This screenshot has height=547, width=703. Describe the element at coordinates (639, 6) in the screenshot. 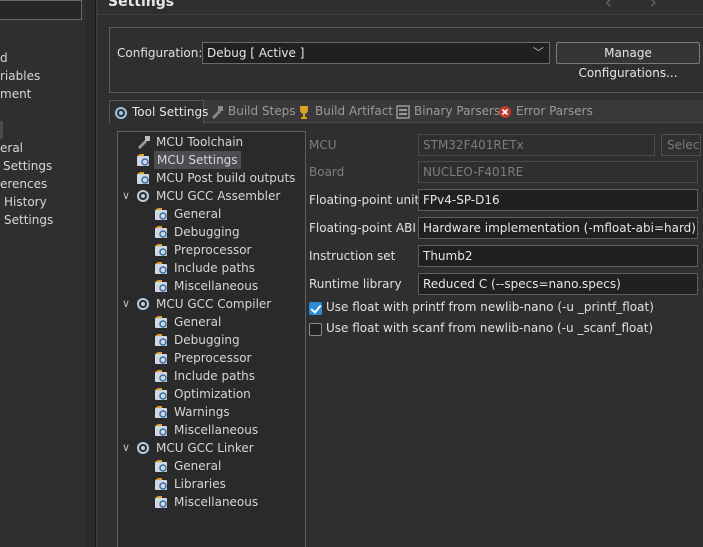

I see `history-nav-arrows: ‹ ›` at that location.